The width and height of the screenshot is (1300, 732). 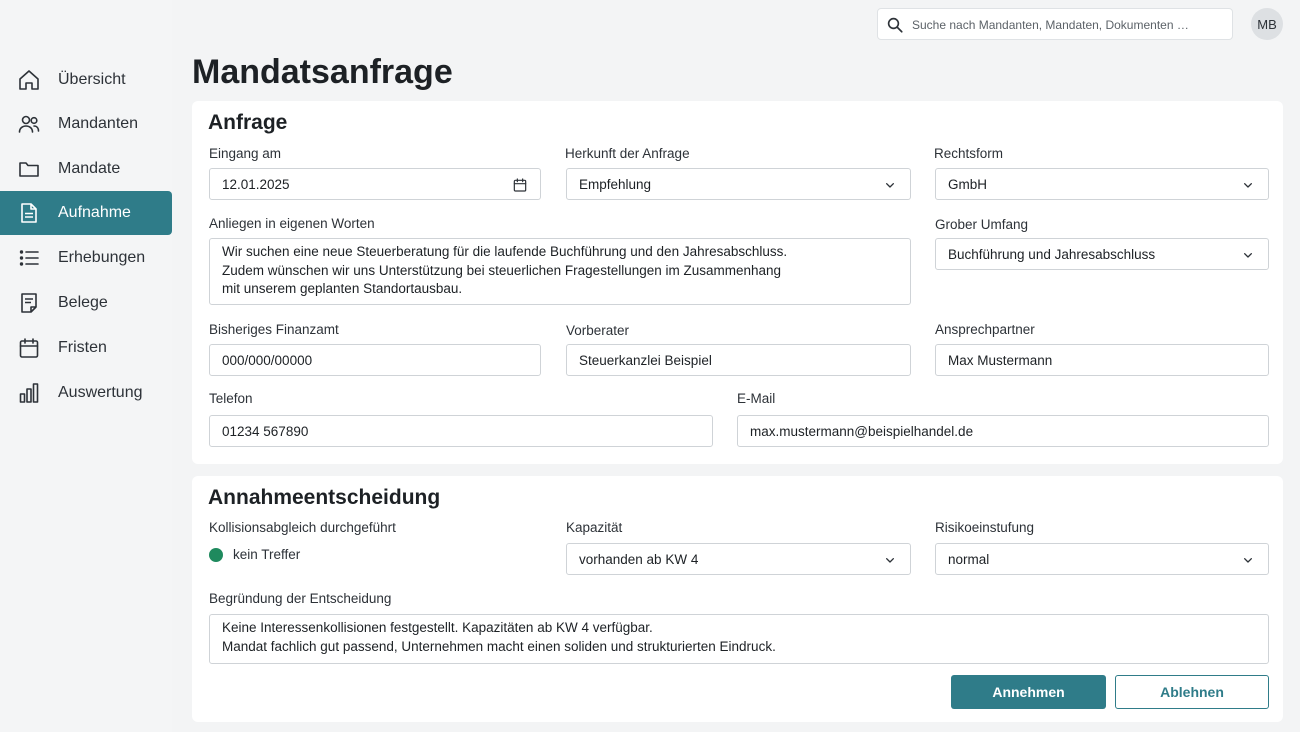 I want to click on sidebar-item-auswertung: Auswertung, so click(x=86, y=393).